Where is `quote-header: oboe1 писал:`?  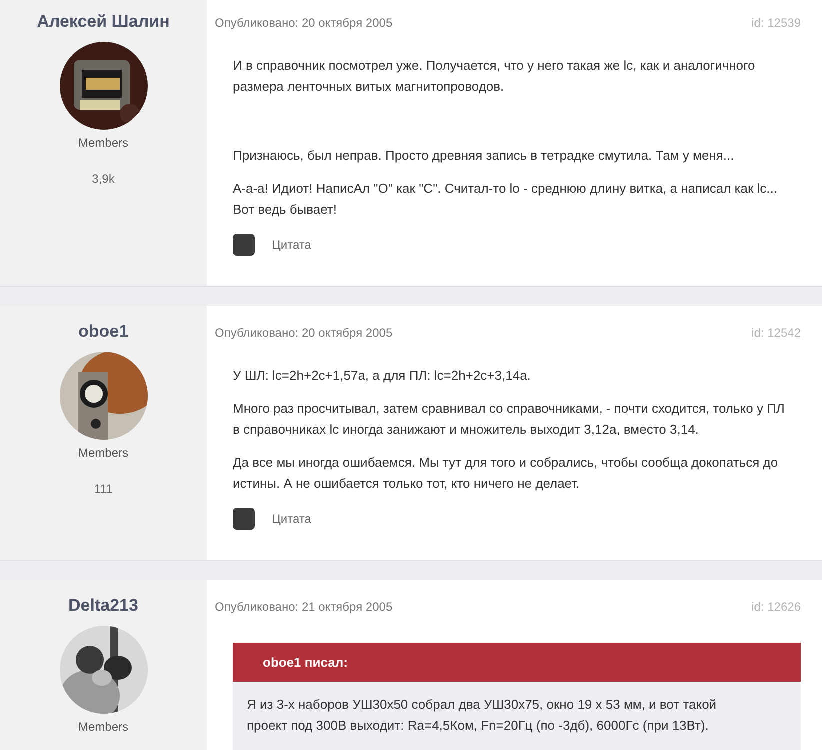 quote-header: oboe1 писал: is located at coordinates (517, 662).